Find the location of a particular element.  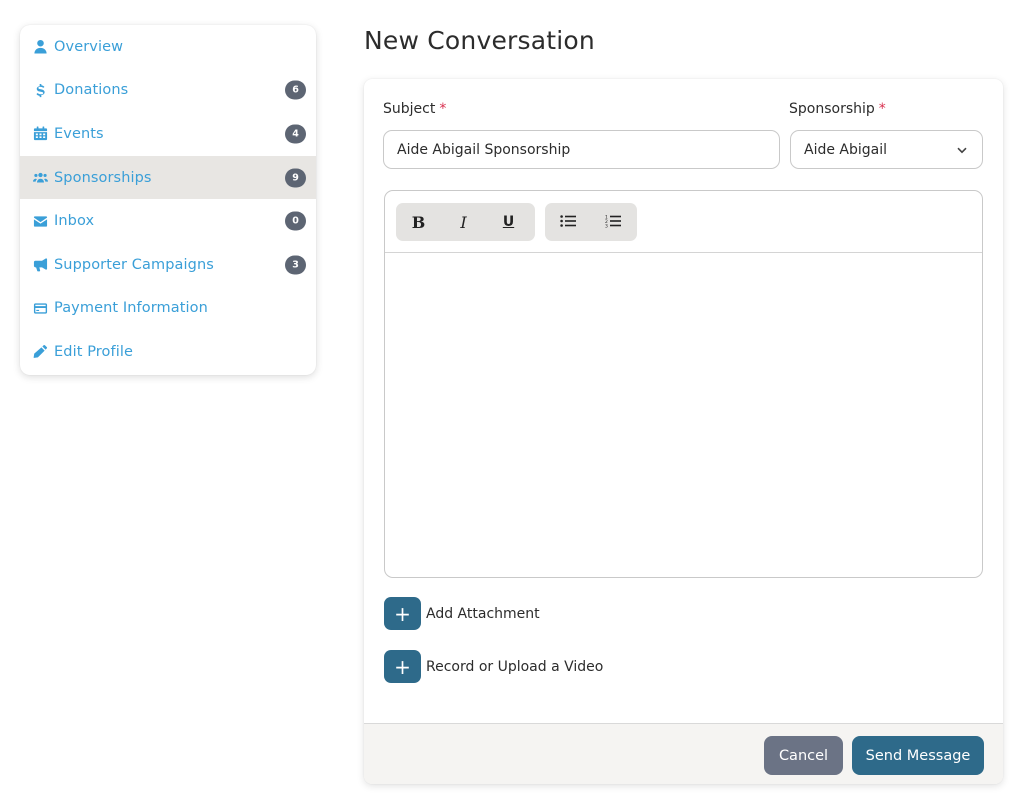

envelope-icon is located at coordinates (40, 221).